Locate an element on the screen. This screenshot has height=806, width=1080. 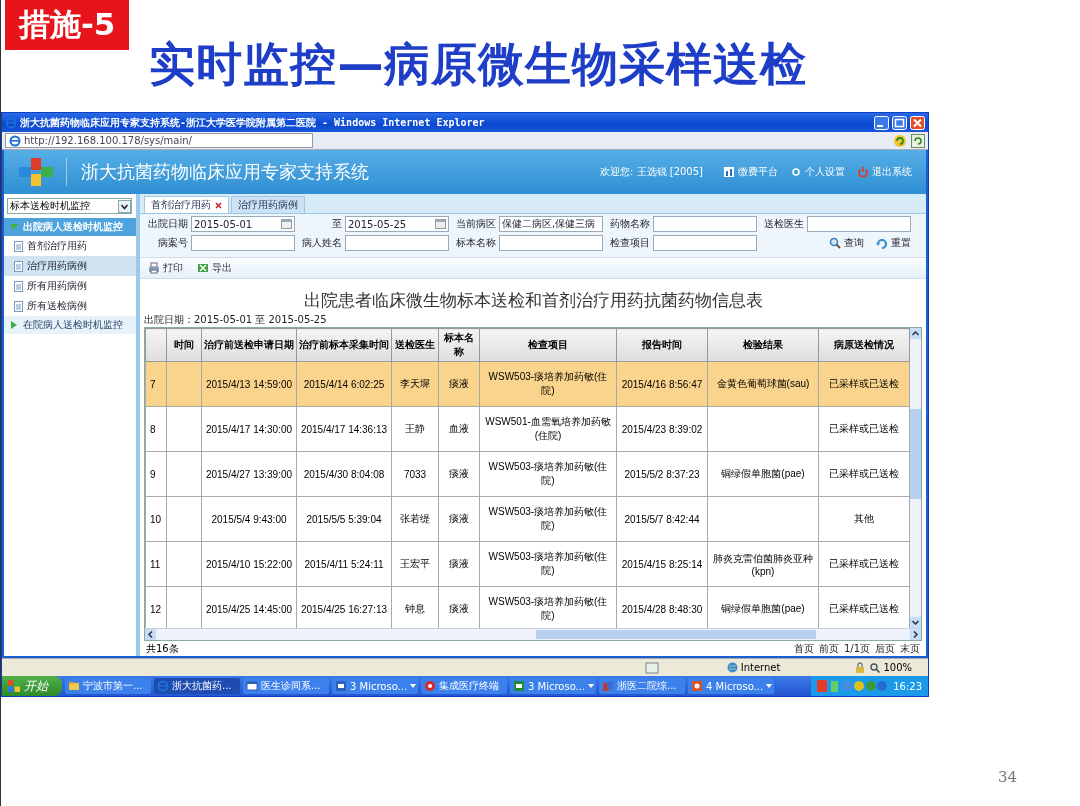
page-number: 34 is located at coordinates (1007, 776).